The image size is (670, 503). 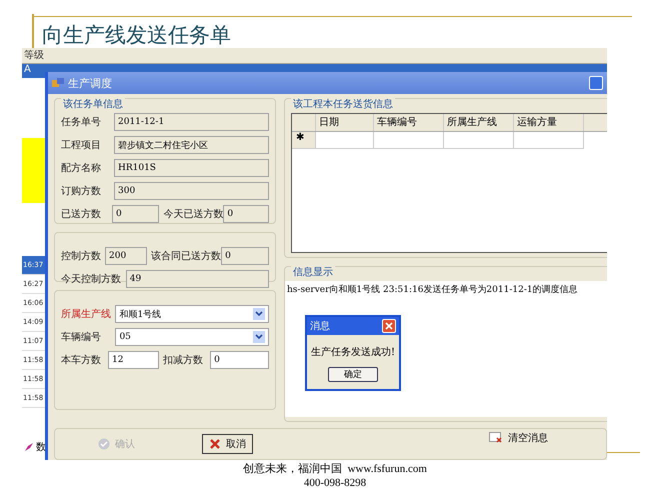 I want to click on cross-icon, so click(x=215, y=444).